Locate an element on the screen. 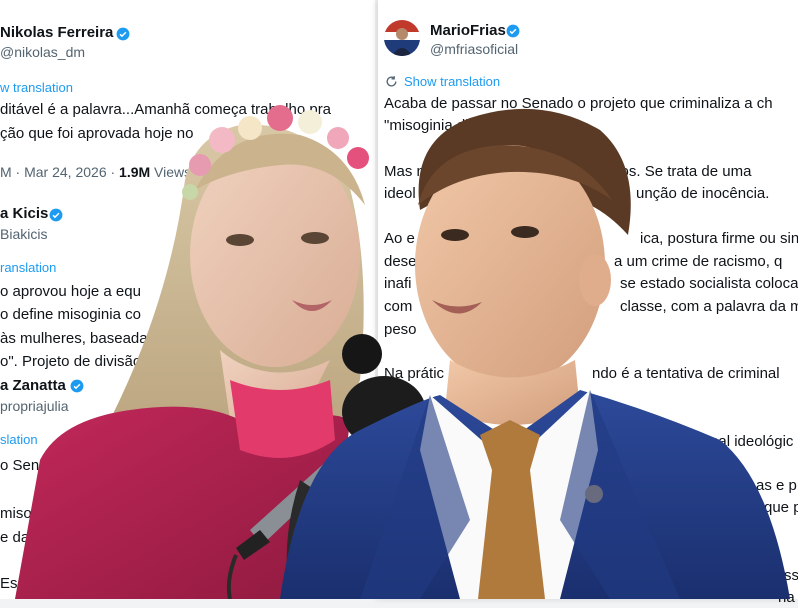 This screenshot has height=608, width=798. tweet-text-line: bonitos. Se trata de uma is located at coordinates (670, 171).